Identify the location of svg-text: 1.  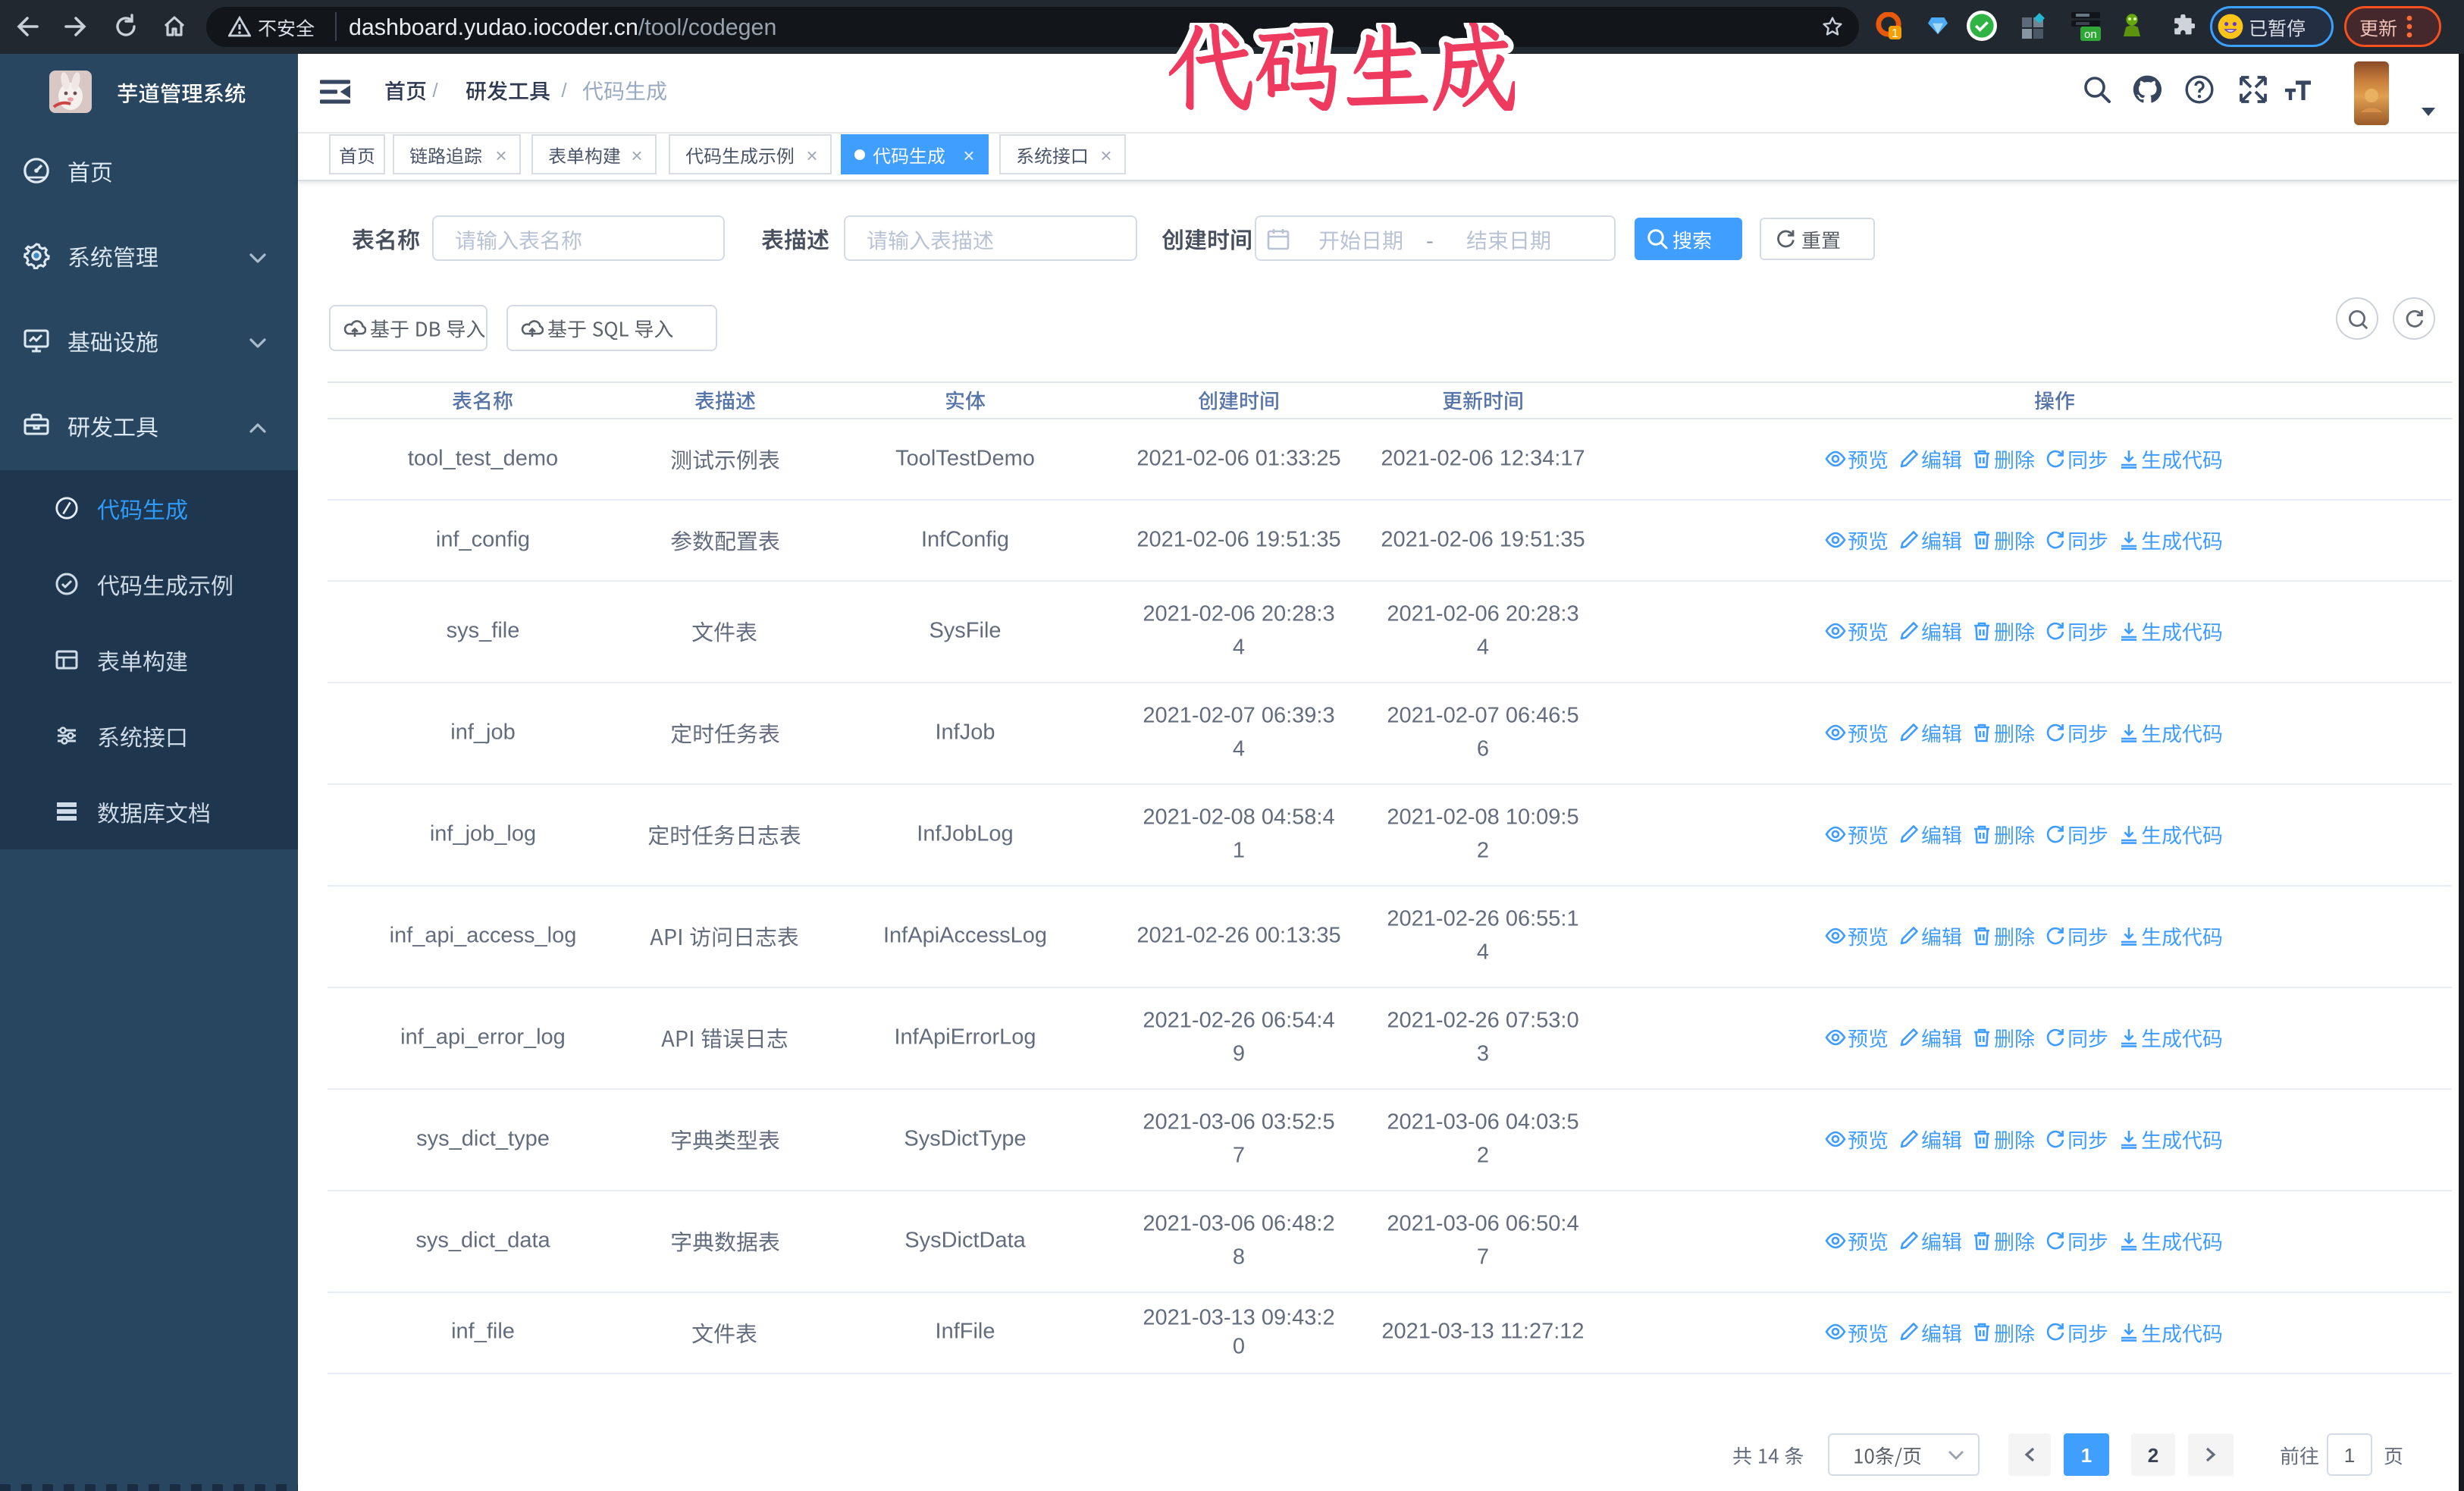
(1895, 33).